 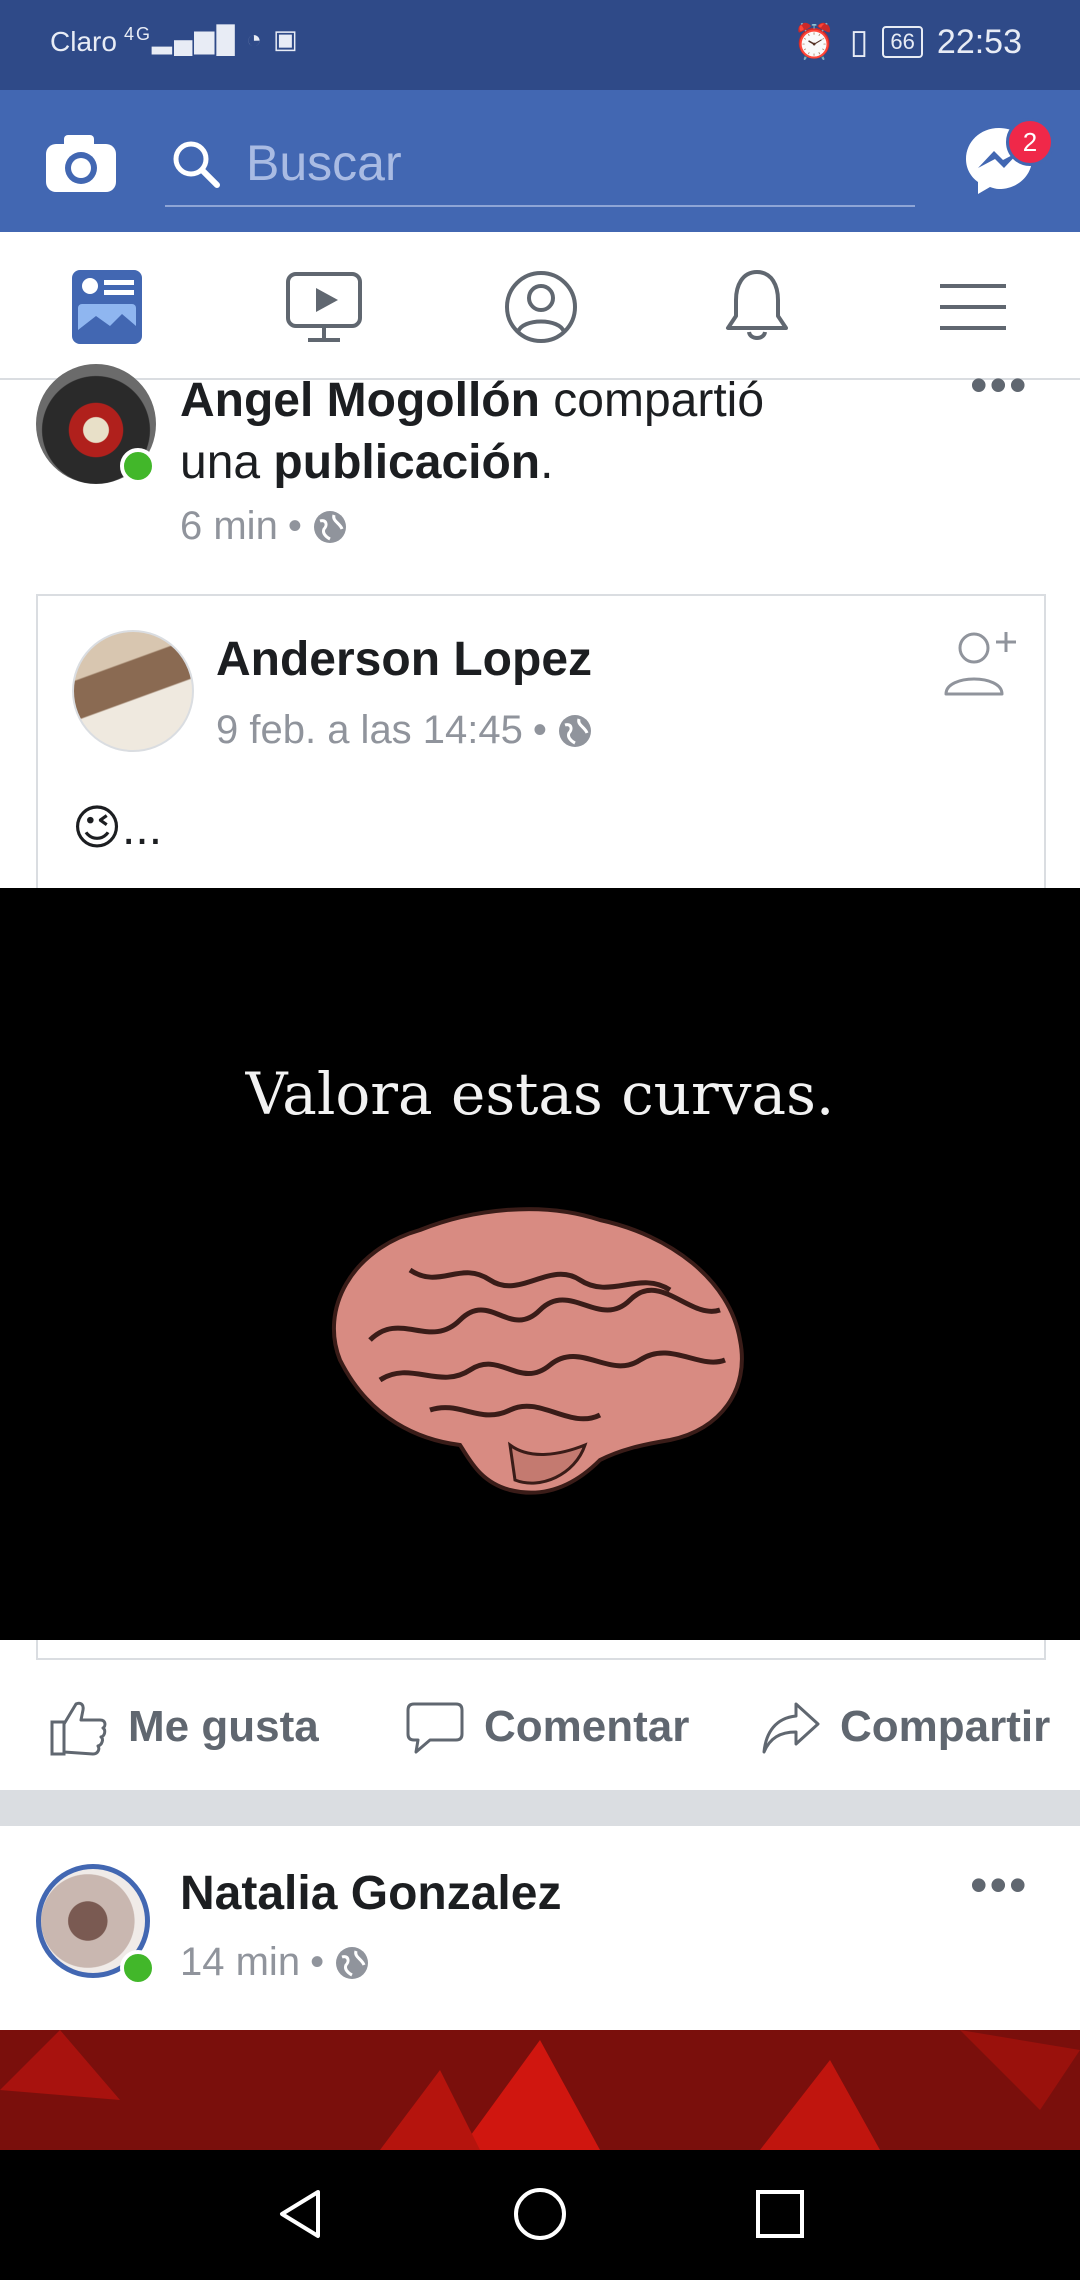 I want to click on video-icon, so click(x=324, y=307).